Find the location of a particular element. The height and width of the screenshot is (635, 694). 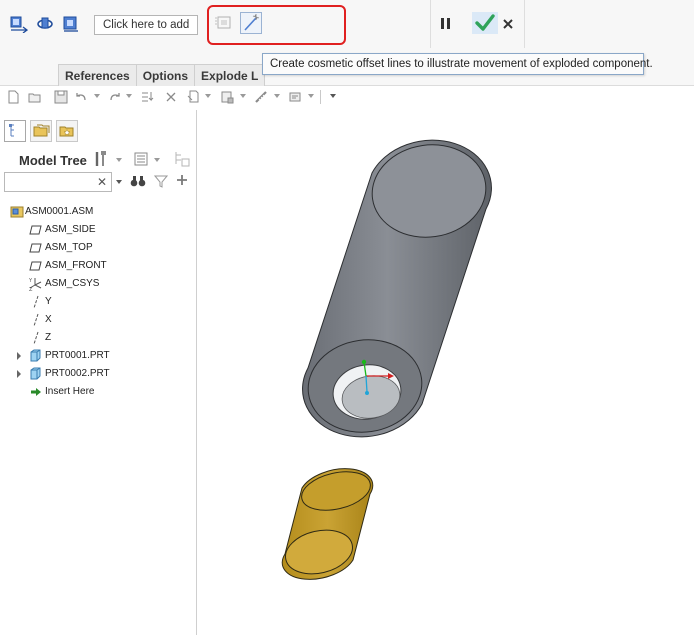

assembly-icon is located at coordinates (17, 212).